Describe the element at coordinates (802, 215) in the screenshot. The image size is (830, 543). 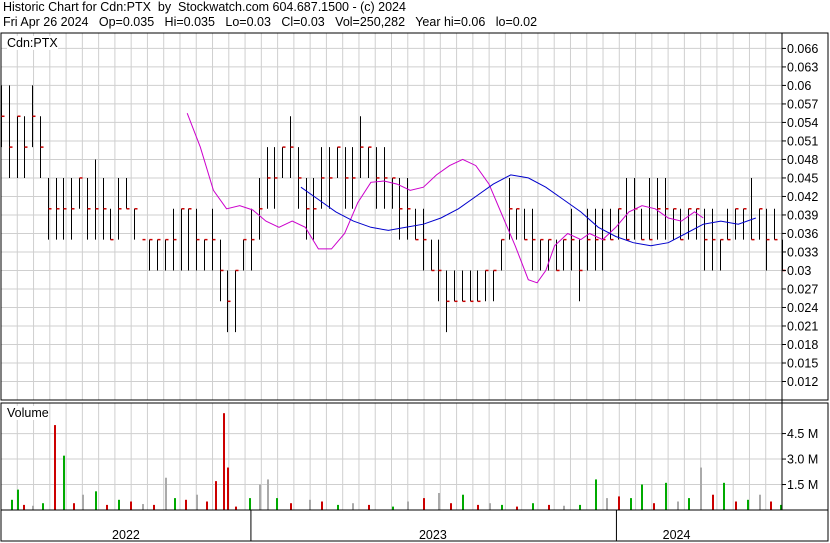
I see `price-tick-label: 0.039` at that location.